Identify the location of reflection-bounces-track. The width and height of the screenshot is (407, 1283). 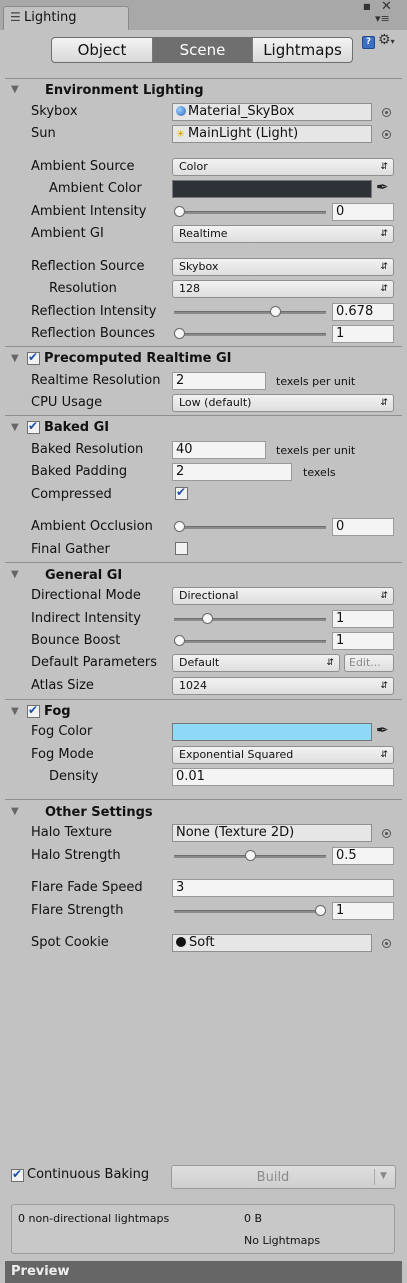
(250, 334).